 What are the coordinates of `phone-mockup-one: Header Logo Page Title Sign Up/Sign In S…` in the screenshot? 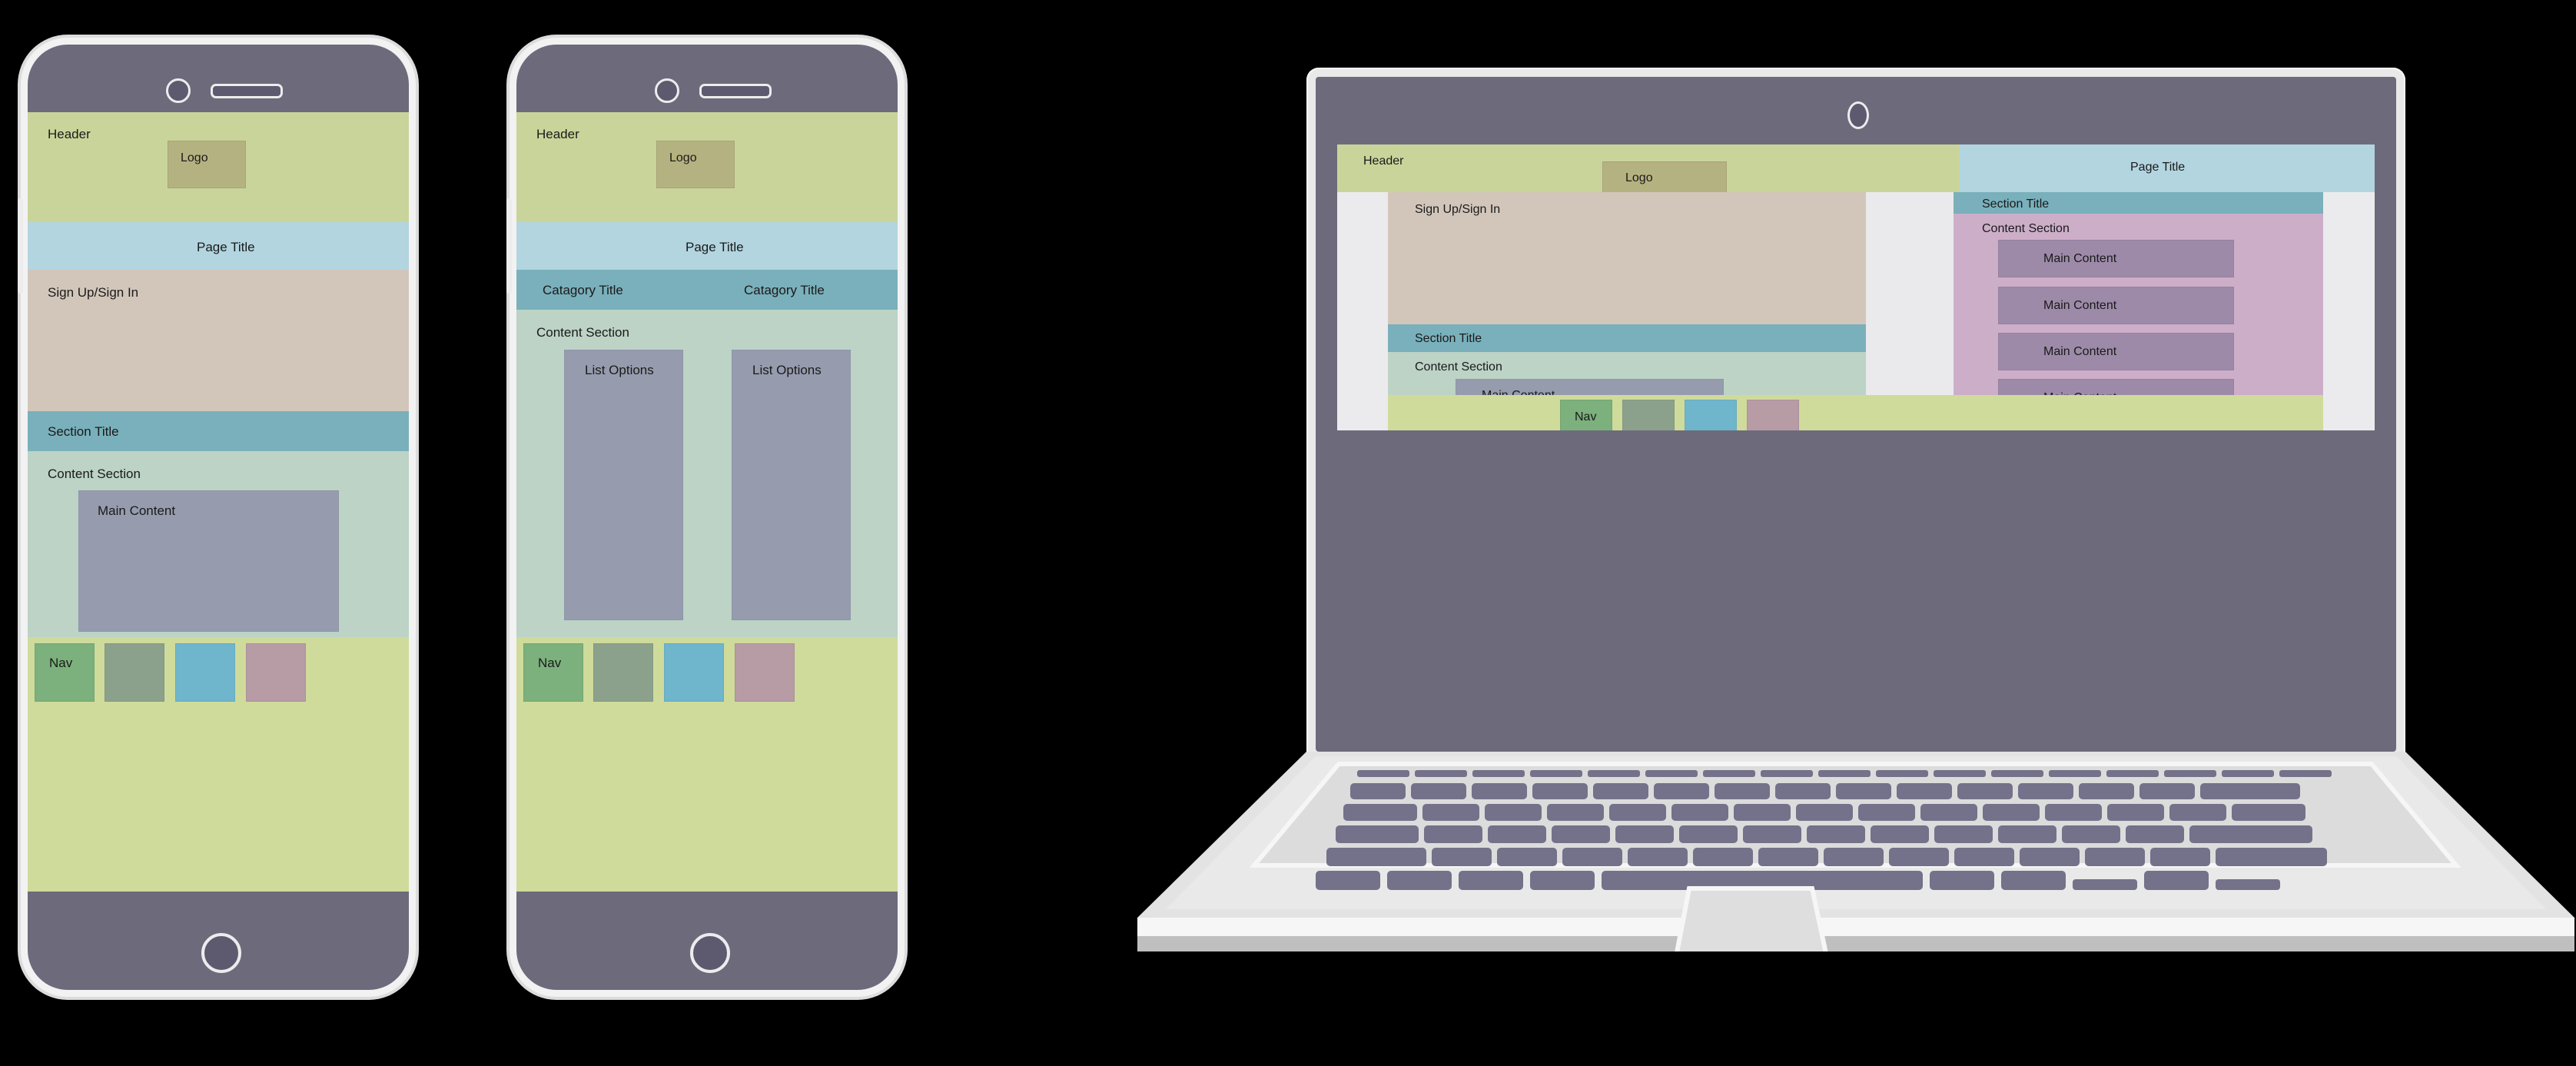 It's located at (213, 517).